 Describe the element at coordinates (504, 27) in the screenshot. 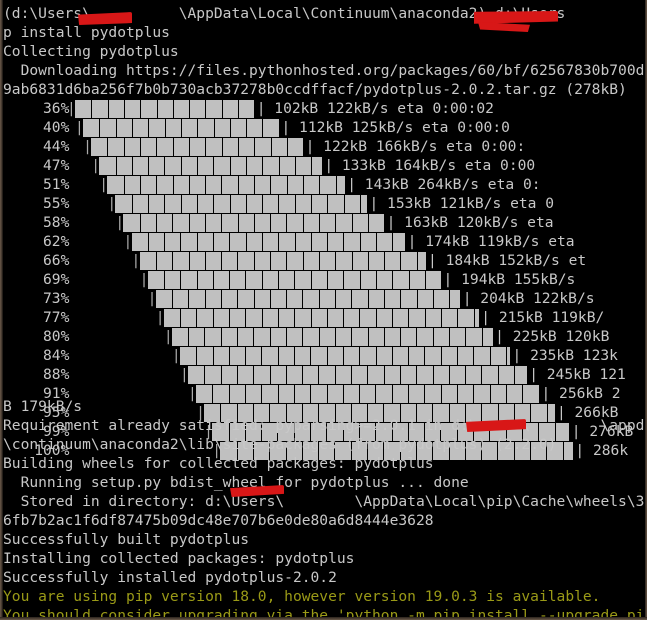

I see `redaction-mark-username-2b` at that location.